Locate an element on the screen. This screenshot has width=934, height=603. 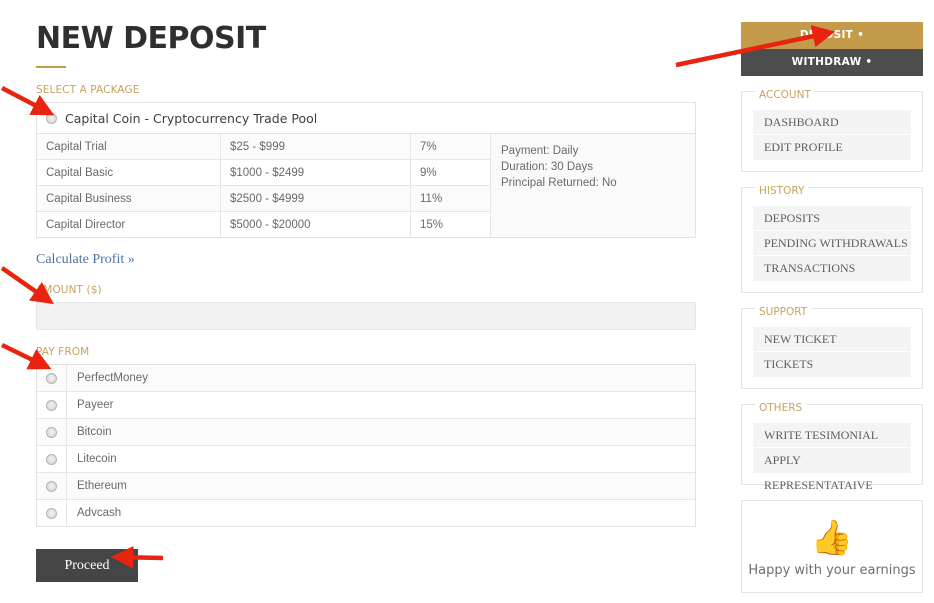
plan-range: $25 - $999 is located at coordinates (315, 147).